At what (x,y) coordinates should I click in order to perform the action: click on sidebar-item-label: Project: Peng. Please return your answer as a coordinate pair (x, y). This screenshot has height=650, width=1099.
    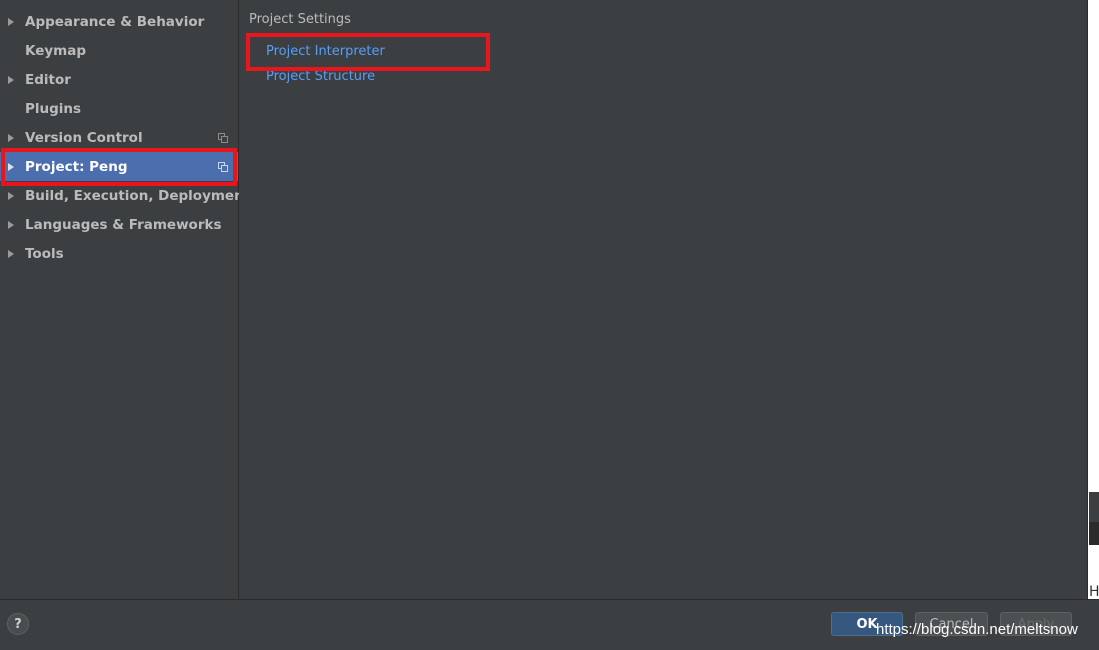
    Looking at the image, I should click on (76, 166).